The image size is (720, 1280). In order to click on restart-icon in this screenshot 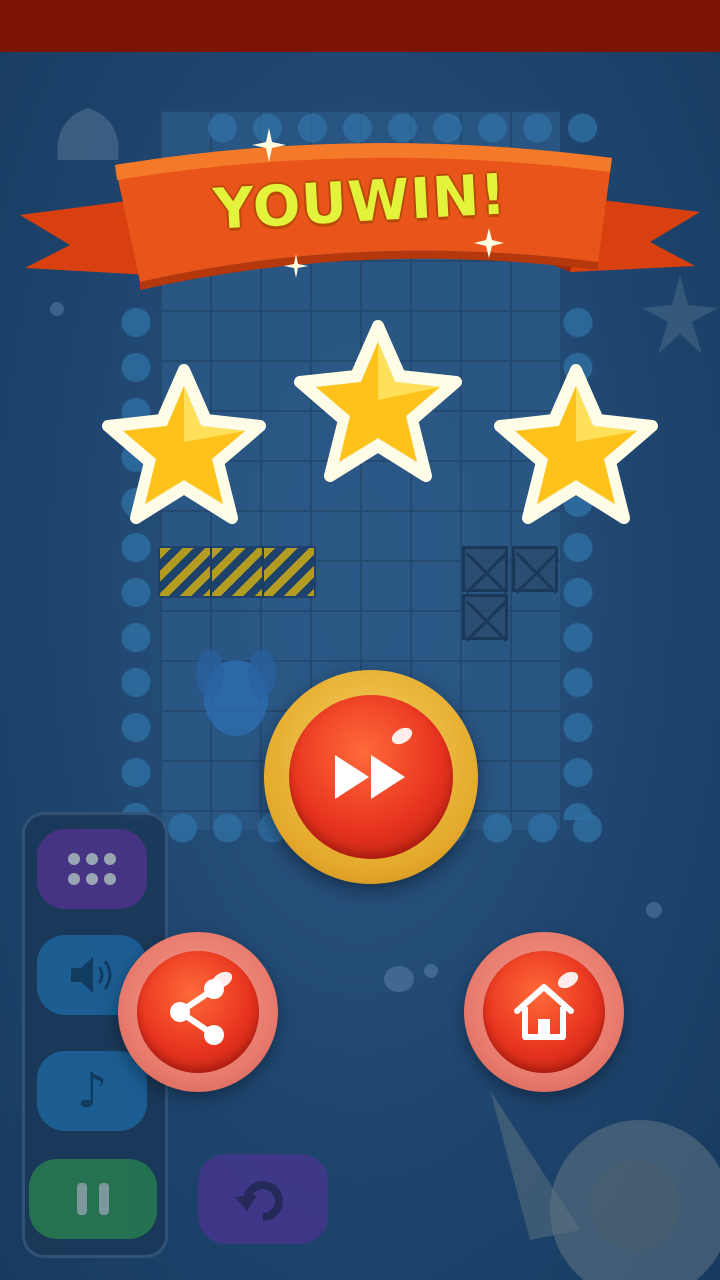, I will do `click(259, 1201)`.